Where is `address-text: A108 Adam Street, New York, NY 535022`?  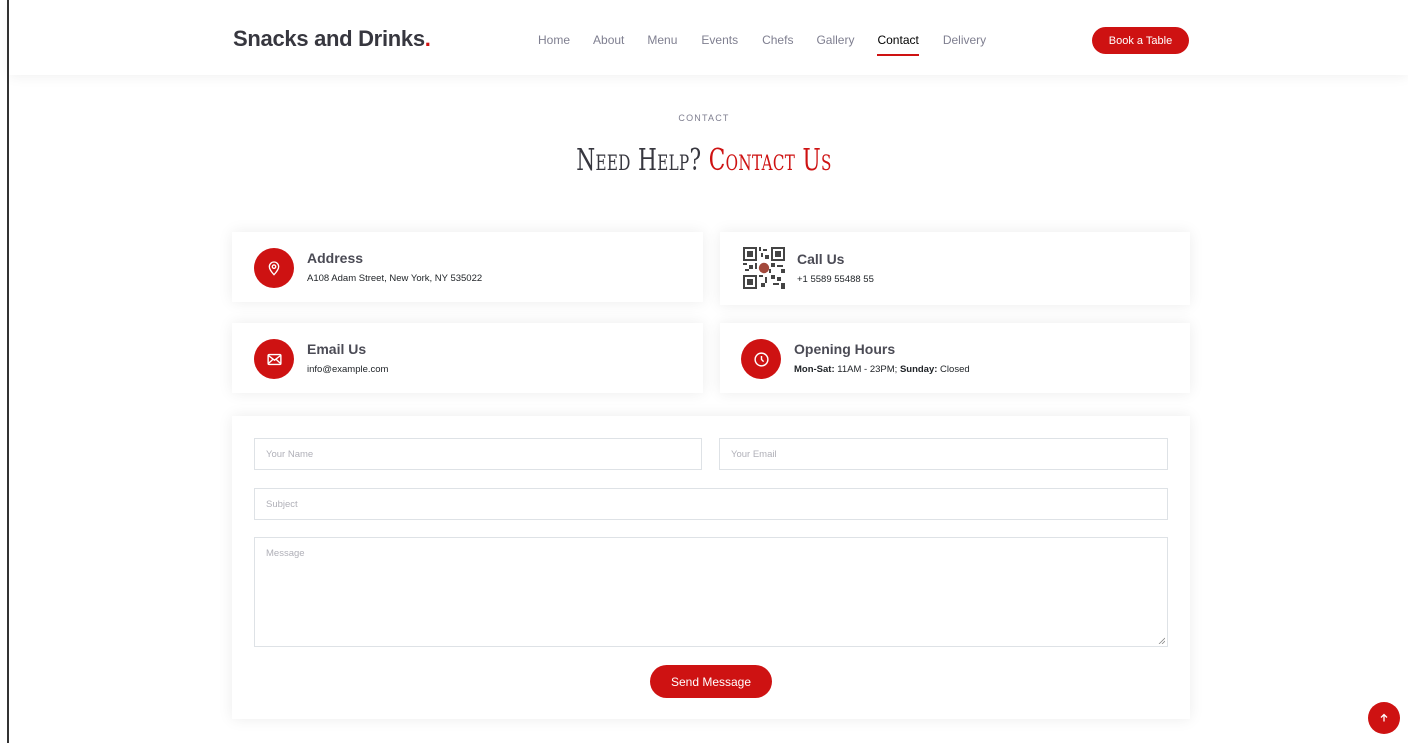
address-text: A108 Adam Street, New York, NY 535022 is located at coordinates (395, 278).